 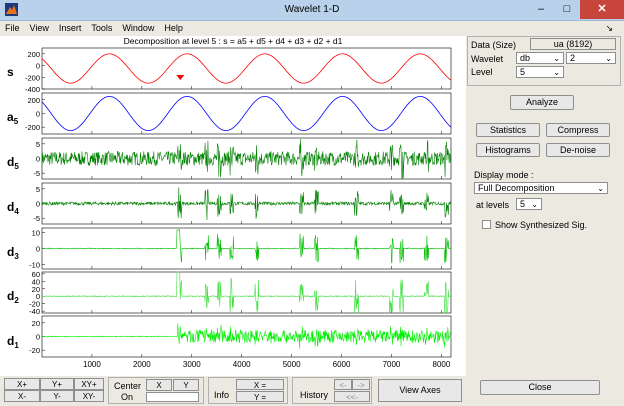 I want to click on analyze-button: Analyze, so click(x=542, y=102).